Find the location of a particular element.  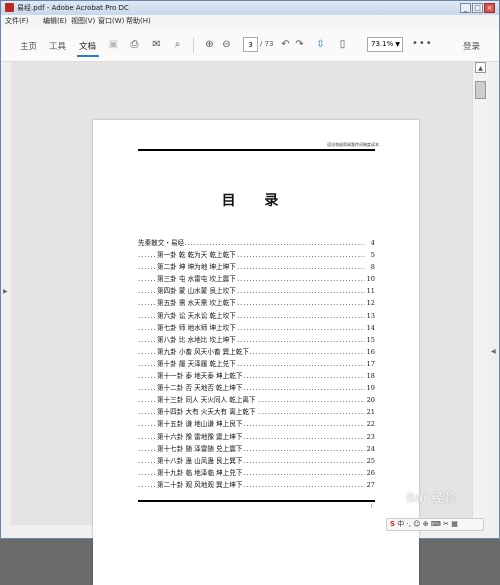

maximize-button: □ is located at coordinates (477, 8).